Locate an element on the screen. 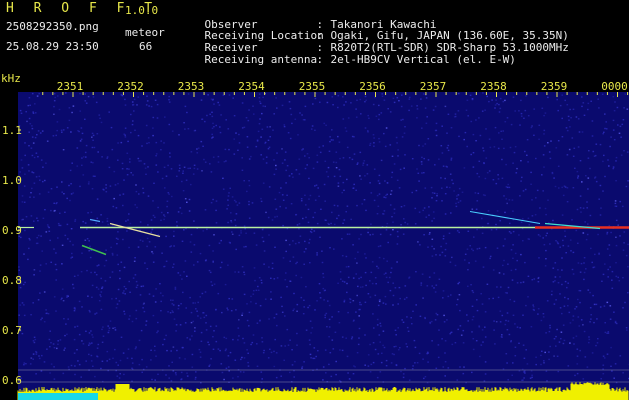  meteor-label: meteor is located at coordinates (145, 32).